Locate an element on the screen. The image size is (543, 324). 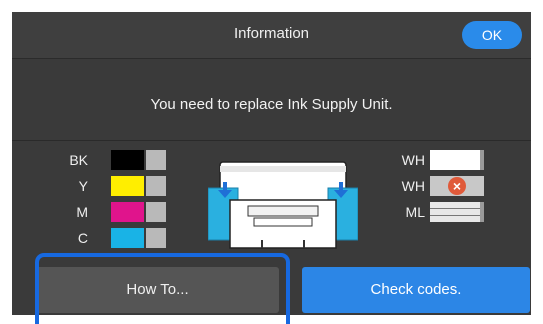
ink-level-gauge: × is located at coordinates (457, 186).